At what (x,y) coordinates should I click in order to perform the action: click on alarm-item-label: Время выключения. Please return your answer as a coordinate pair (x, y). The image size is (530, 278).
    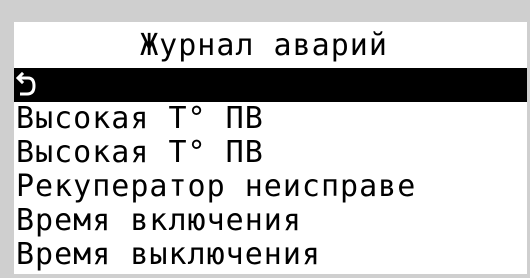
    Looking at the image, I should click on (168, 255).